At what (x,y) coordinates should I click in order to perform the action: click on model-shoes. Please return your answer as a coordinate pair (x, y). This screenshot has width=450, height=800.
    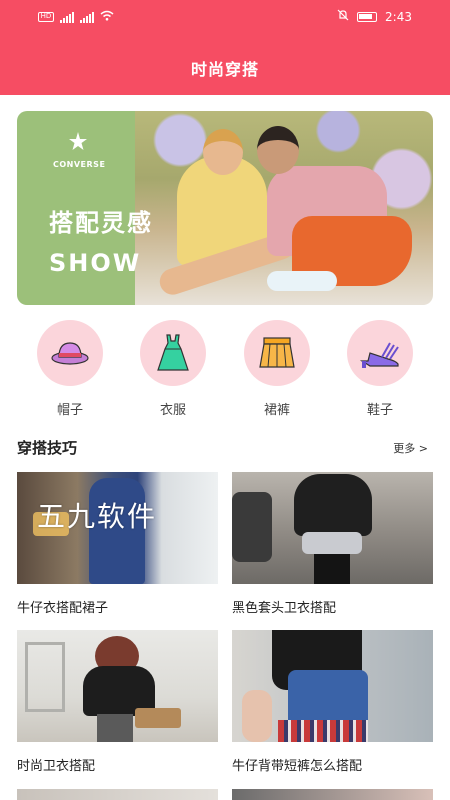
    Looking at the image, I should click on (302, 281).